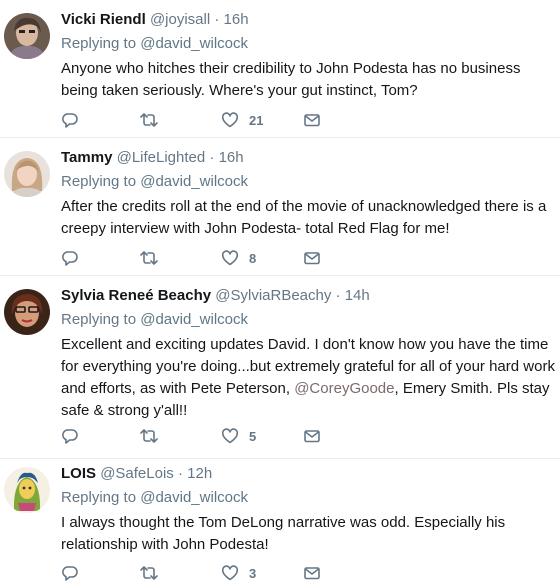 The width and height of the screenshot is (560, 586). I want to click on tweet-actions: 21, so click(211, 120).